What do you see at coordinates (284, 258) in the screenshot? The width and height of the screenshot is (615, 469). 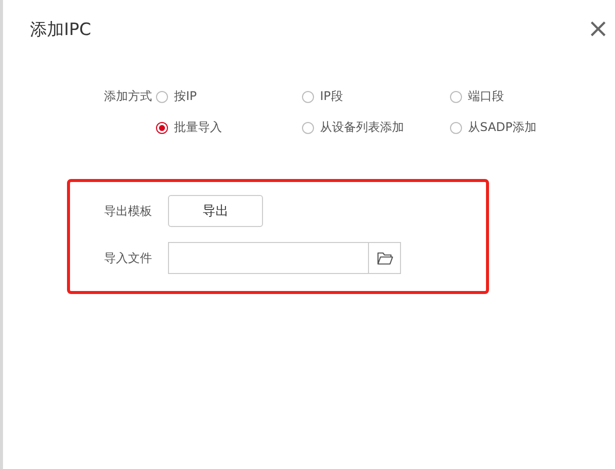 I see `file-path-field` at bounding box center [284, 258].